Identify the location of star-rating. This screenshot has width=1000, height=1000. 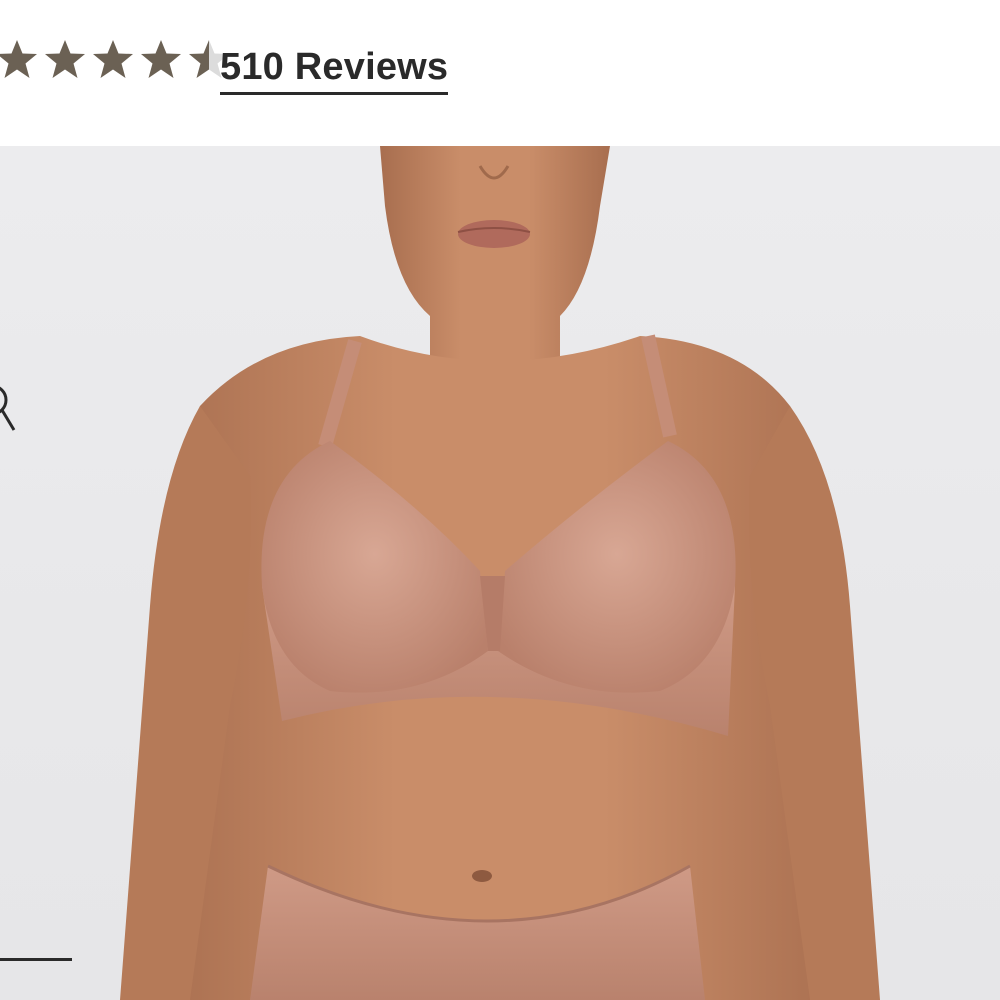
(115, 59).